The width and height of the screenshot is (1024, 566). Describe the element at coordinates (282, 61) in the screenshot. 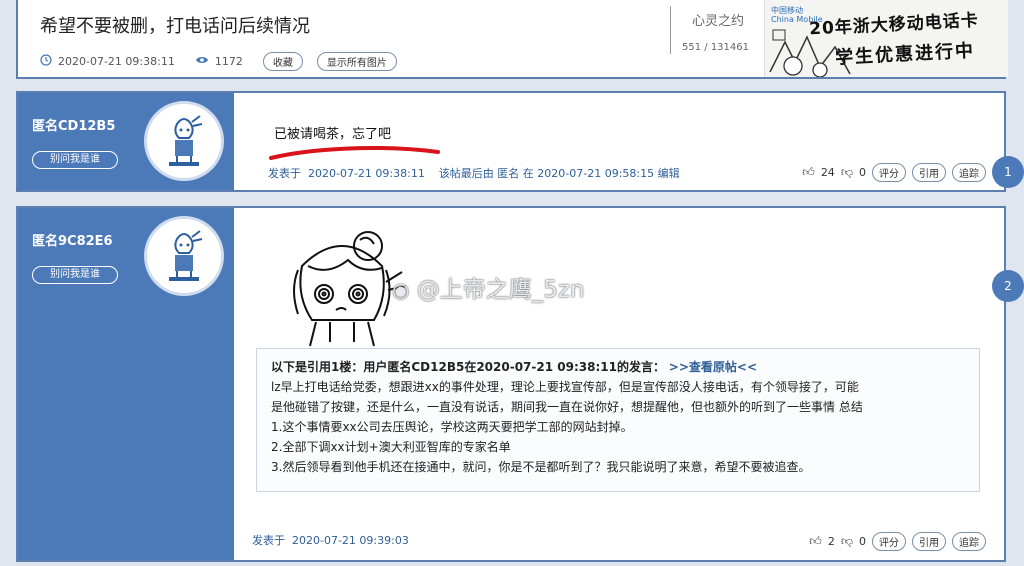

I see `favorite-button: 收藏` at that location.